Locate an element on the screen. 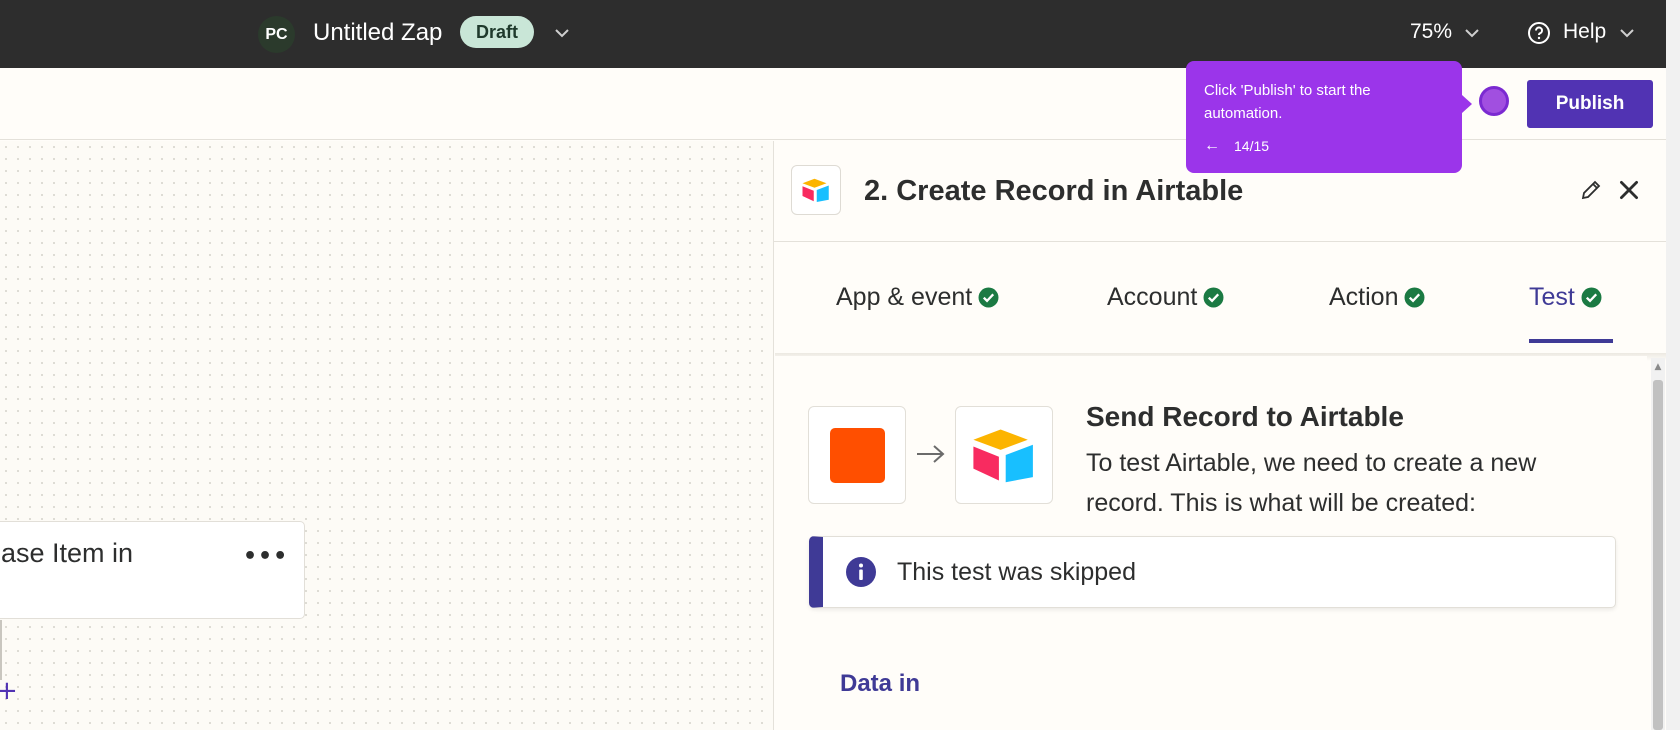 This screenshot has width=1680, height=730. tab-account: Account is located at coordinates (1165, 313).